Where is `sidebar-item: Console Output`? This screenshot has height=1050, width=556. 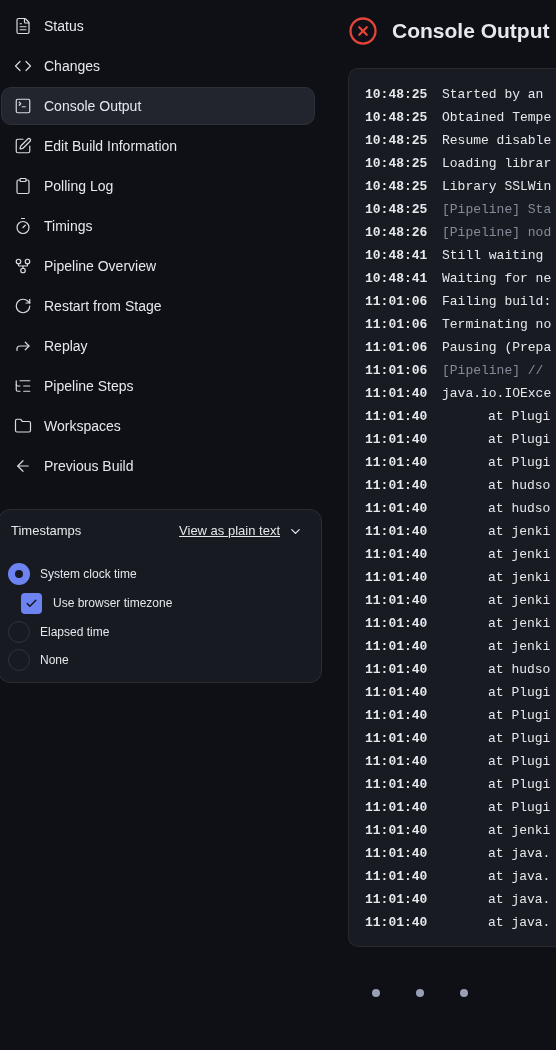
sidebar-item: Console Output is located at coordinates (158, 106).